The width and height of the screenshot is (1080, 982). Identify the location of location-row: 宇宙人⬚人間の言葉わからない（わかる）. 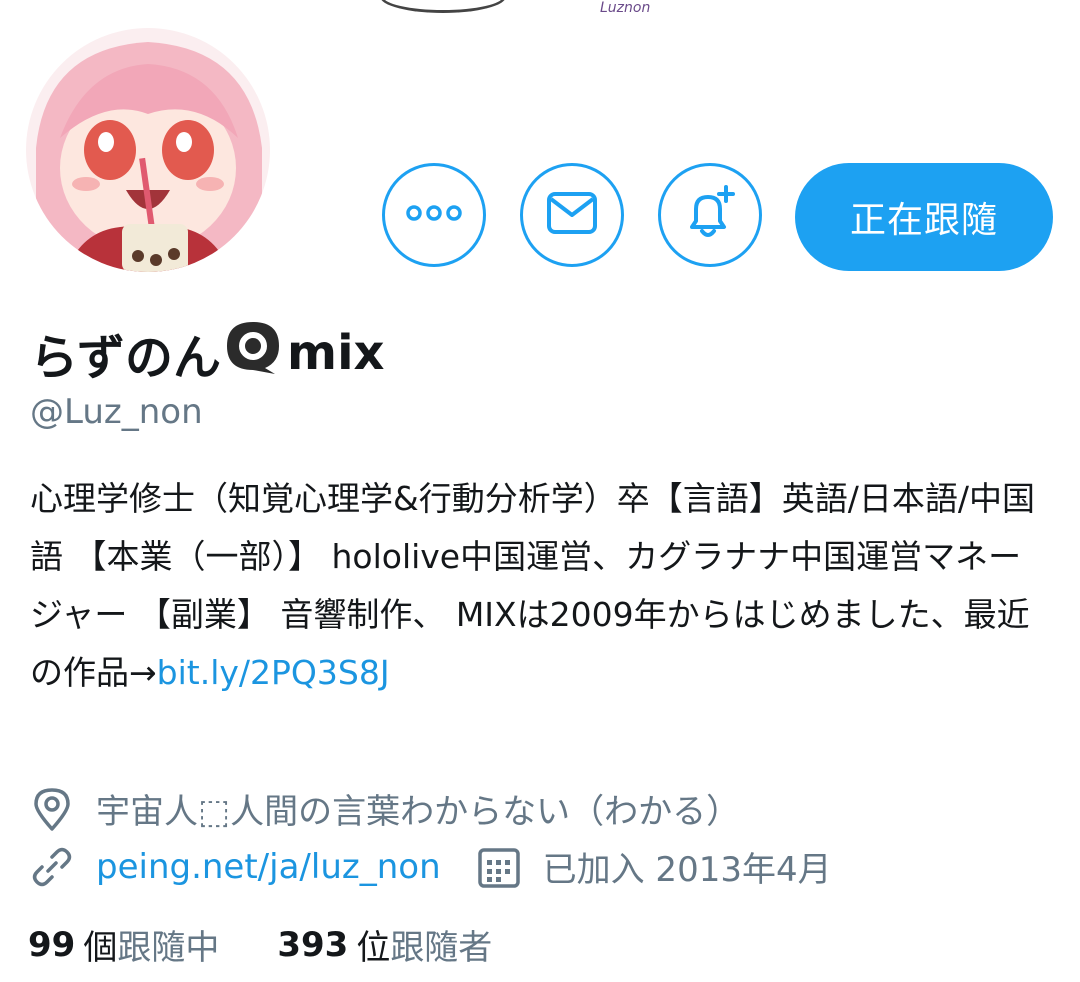
(385, 808).